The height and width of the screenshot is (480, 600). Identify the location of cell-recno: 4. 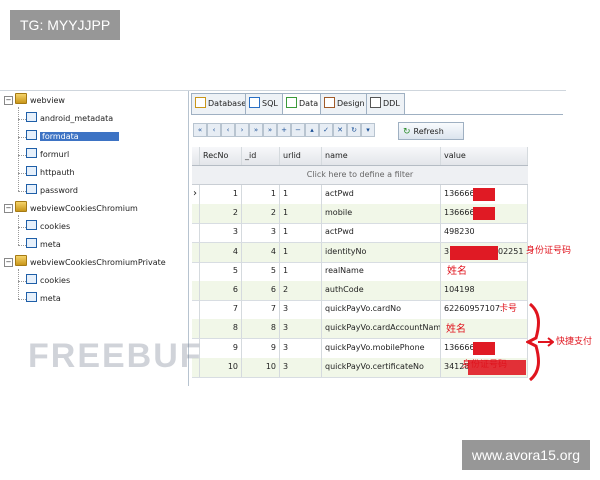
(221, 252).